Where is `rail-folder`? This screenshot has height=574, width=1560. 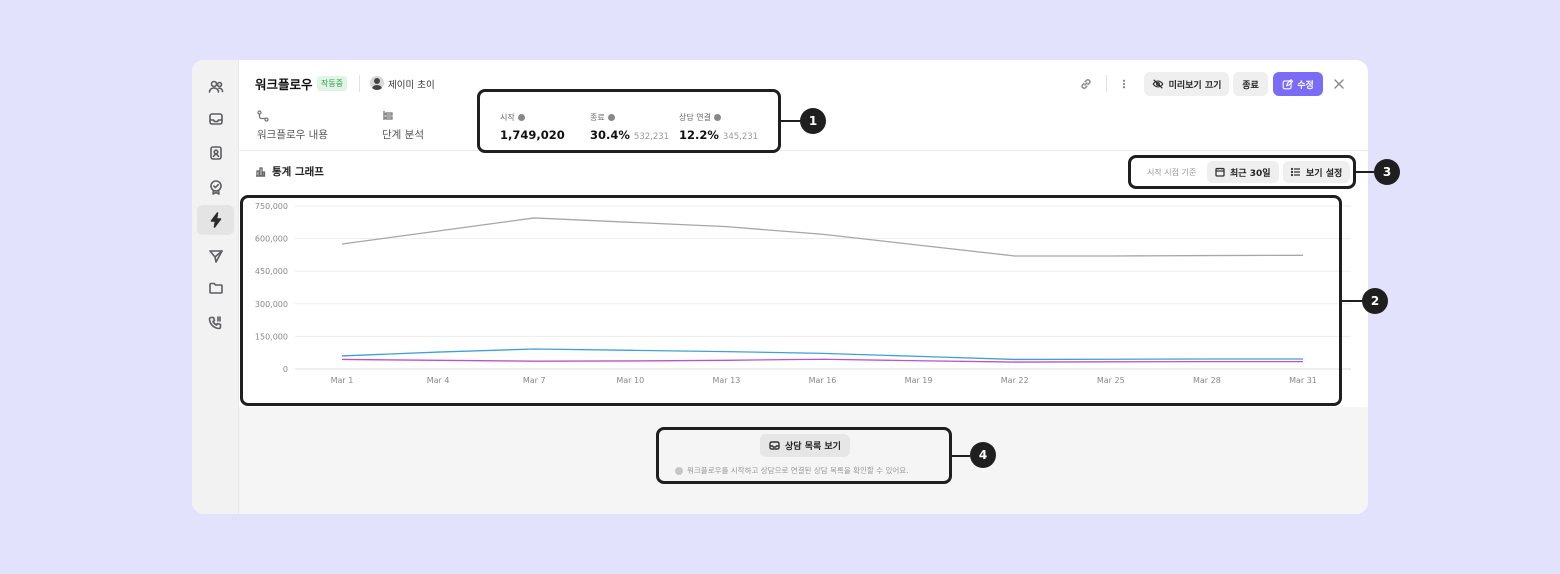 rail-folder is located at coordinates (215, 288).